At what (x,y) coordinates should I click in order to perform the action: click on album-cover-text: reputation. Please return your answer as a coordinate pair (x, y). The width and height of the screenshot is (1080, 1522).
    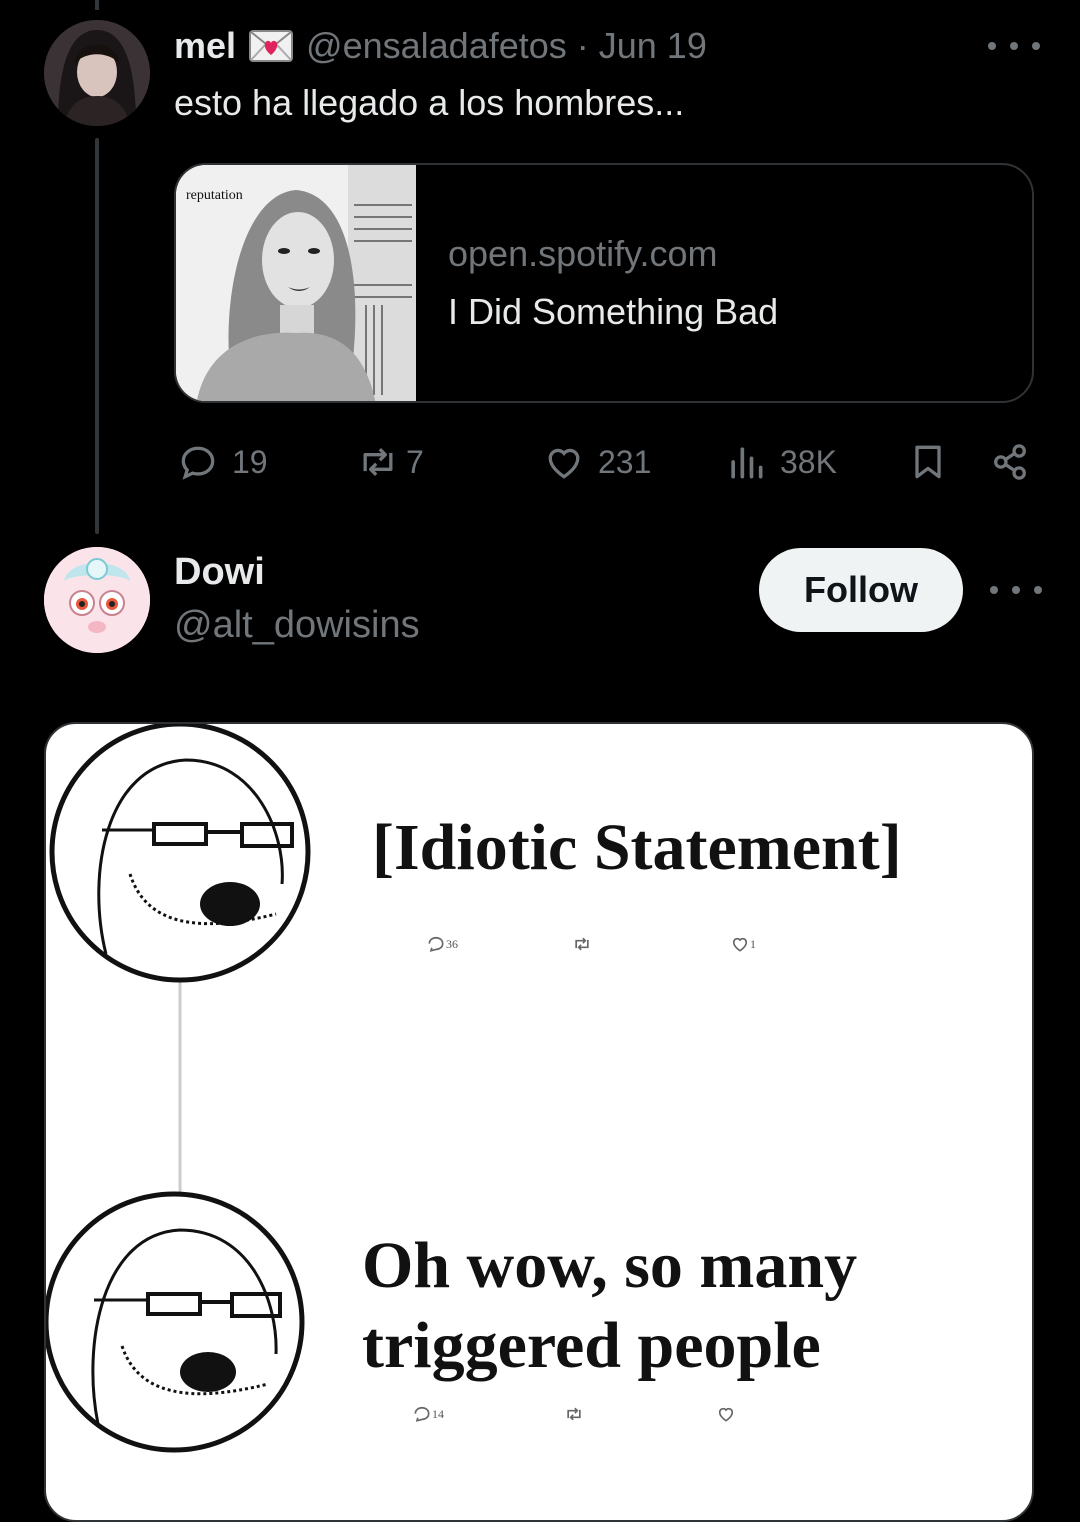
    Looking at the image, I should click on (214, 195).